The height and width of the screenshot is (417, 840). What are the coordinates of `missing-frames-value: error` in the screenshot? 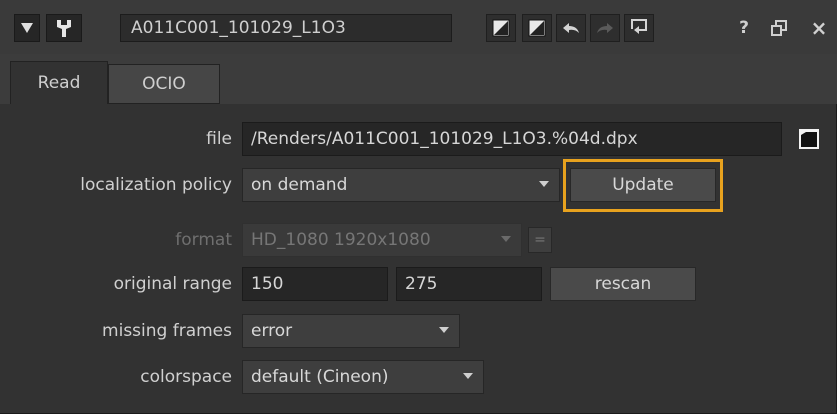 It's located at (272, 331).